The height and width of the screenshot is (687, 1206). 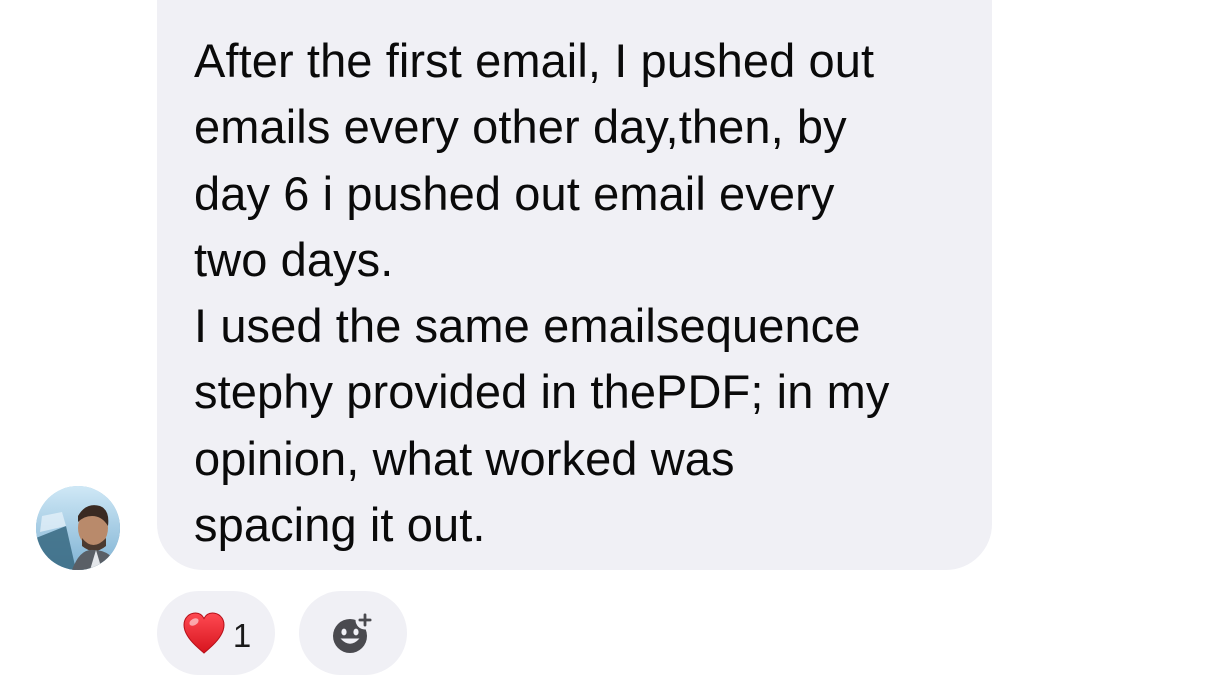 I want to click on message-line: day 6 i pushed out email every, so click(x=514, y=193).